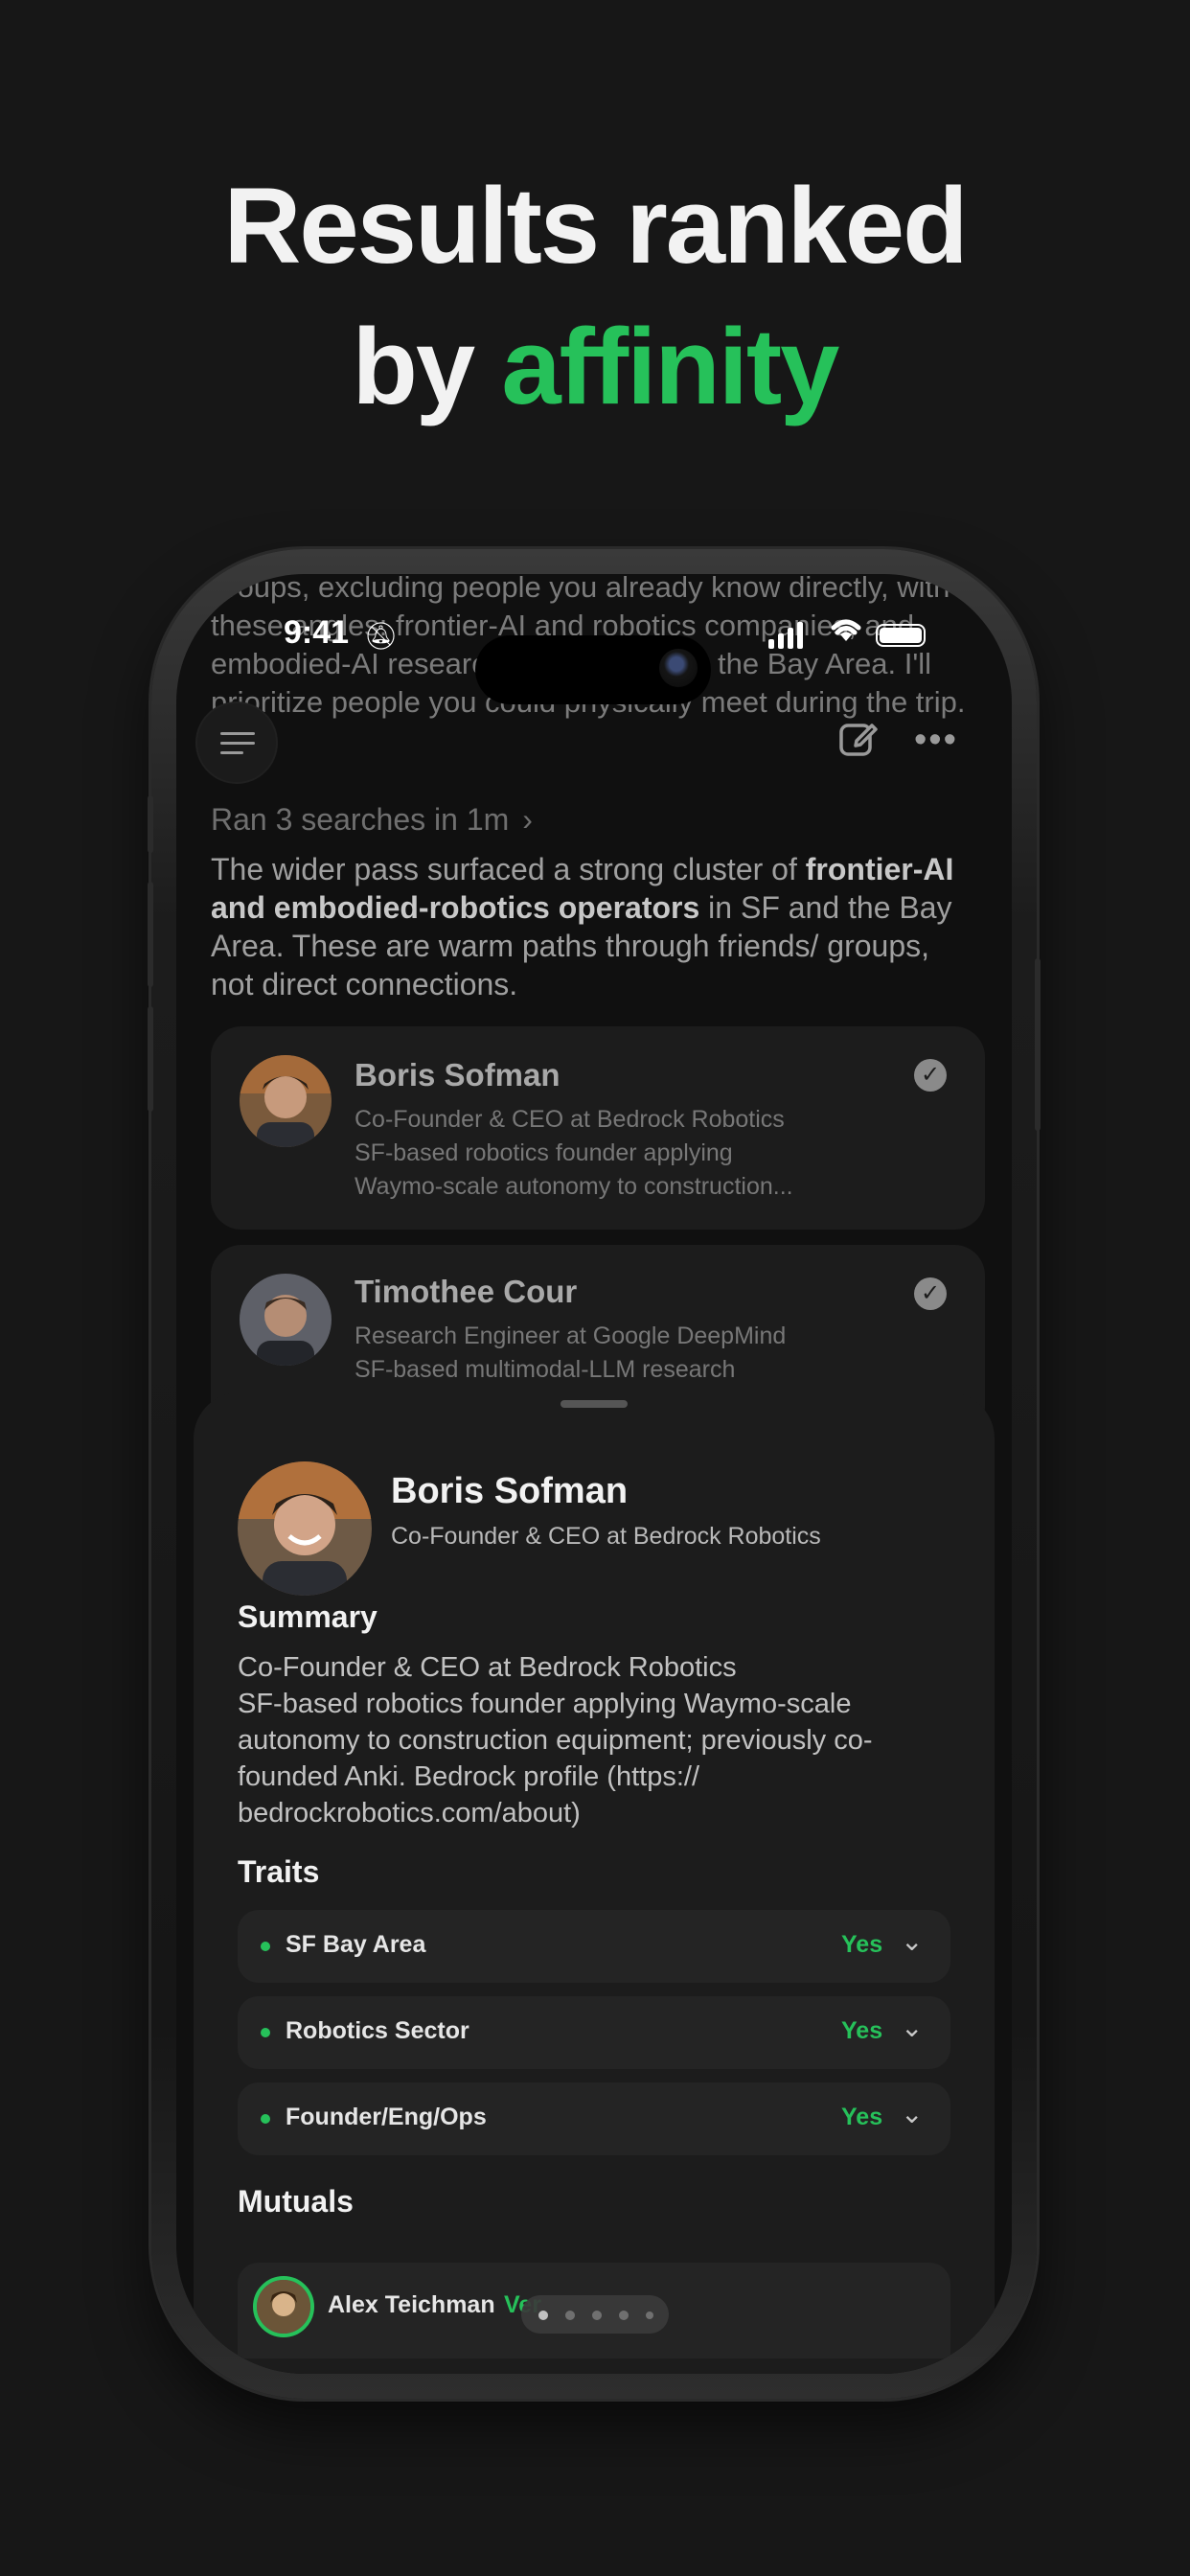 This screenshot has height=2576, width=1190. Describe the element at coordinates (594, 659) in the screenshot. I see `status-bar: 9:41 🔕︎` at that location.